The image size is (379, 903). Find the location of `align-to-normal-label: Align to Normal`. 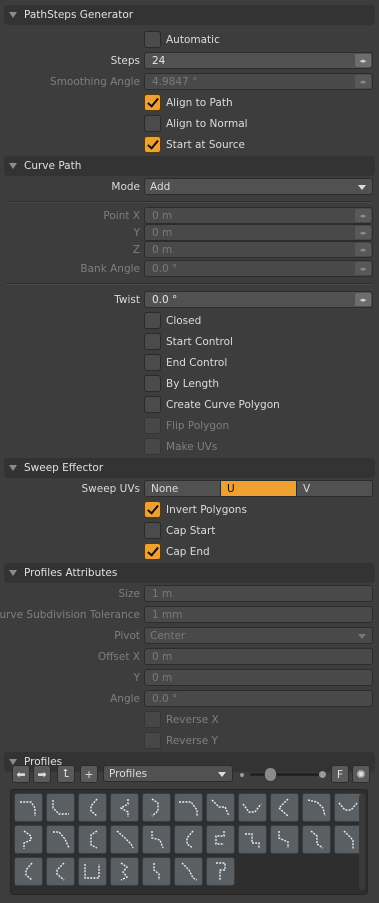

align-to-normal-label: Align to Normal is located at coordinates (207, 123).